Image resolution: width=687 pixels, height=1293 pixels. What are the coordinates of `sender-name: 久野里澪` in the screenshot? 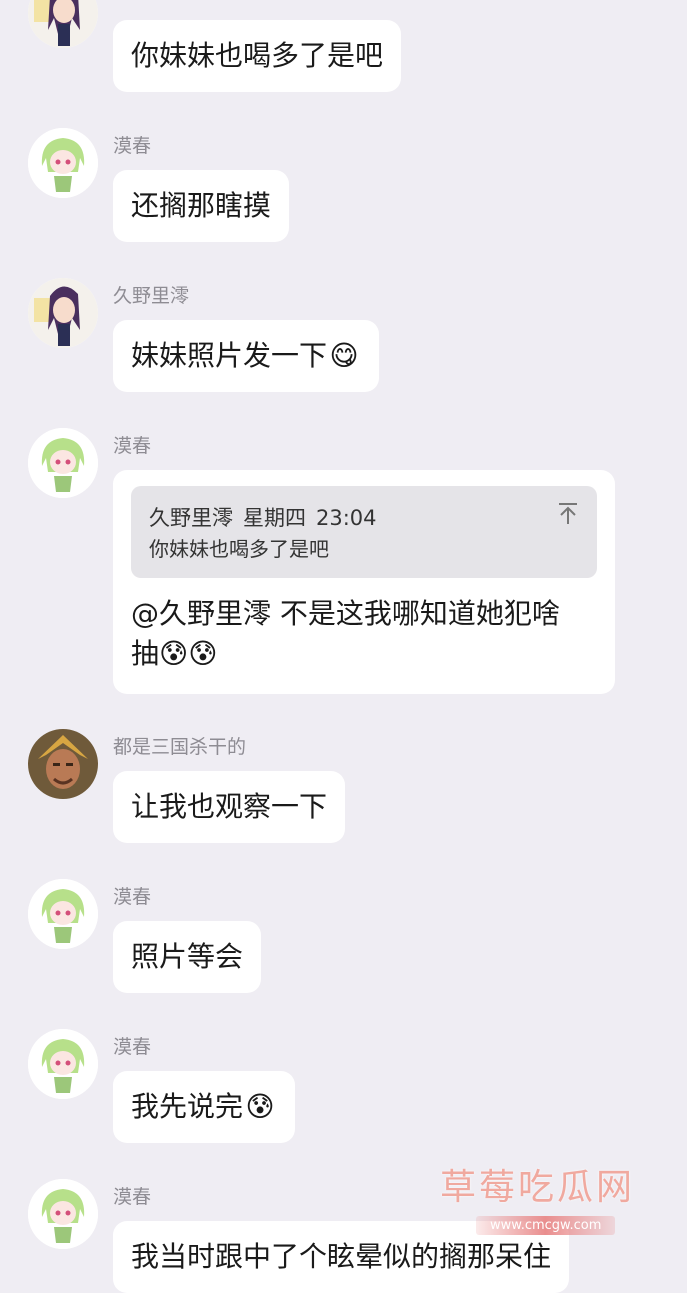 It's located at (151, 296).